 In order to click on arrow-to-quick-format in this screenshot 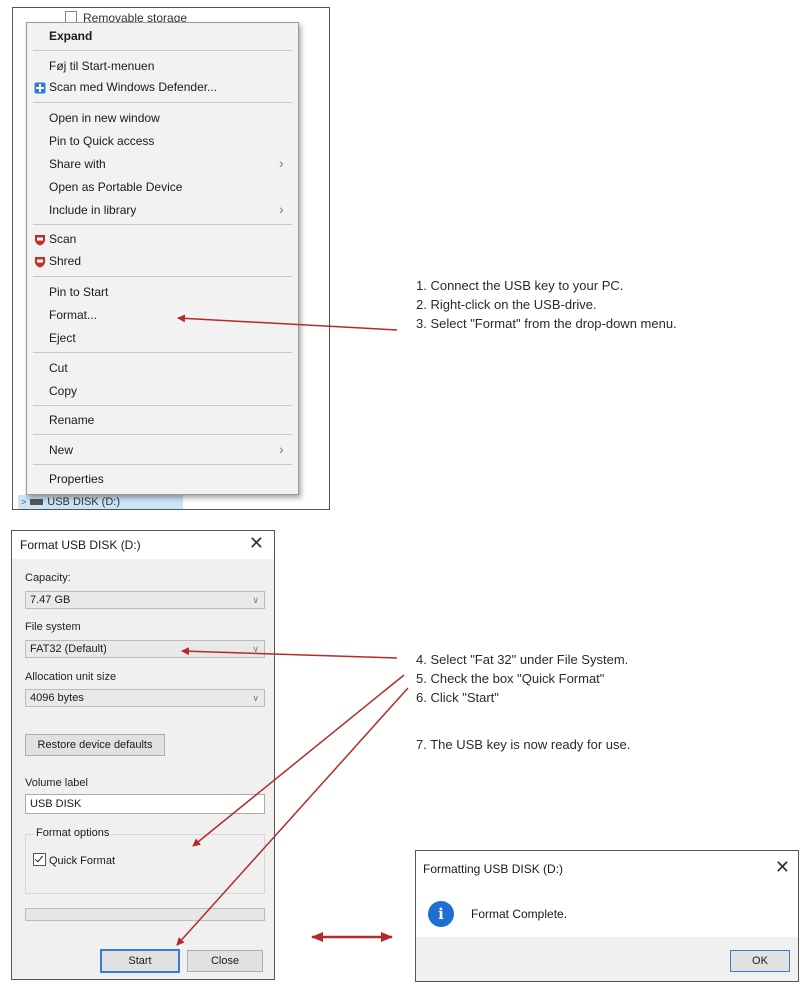, I will do `click(298, 760)`.